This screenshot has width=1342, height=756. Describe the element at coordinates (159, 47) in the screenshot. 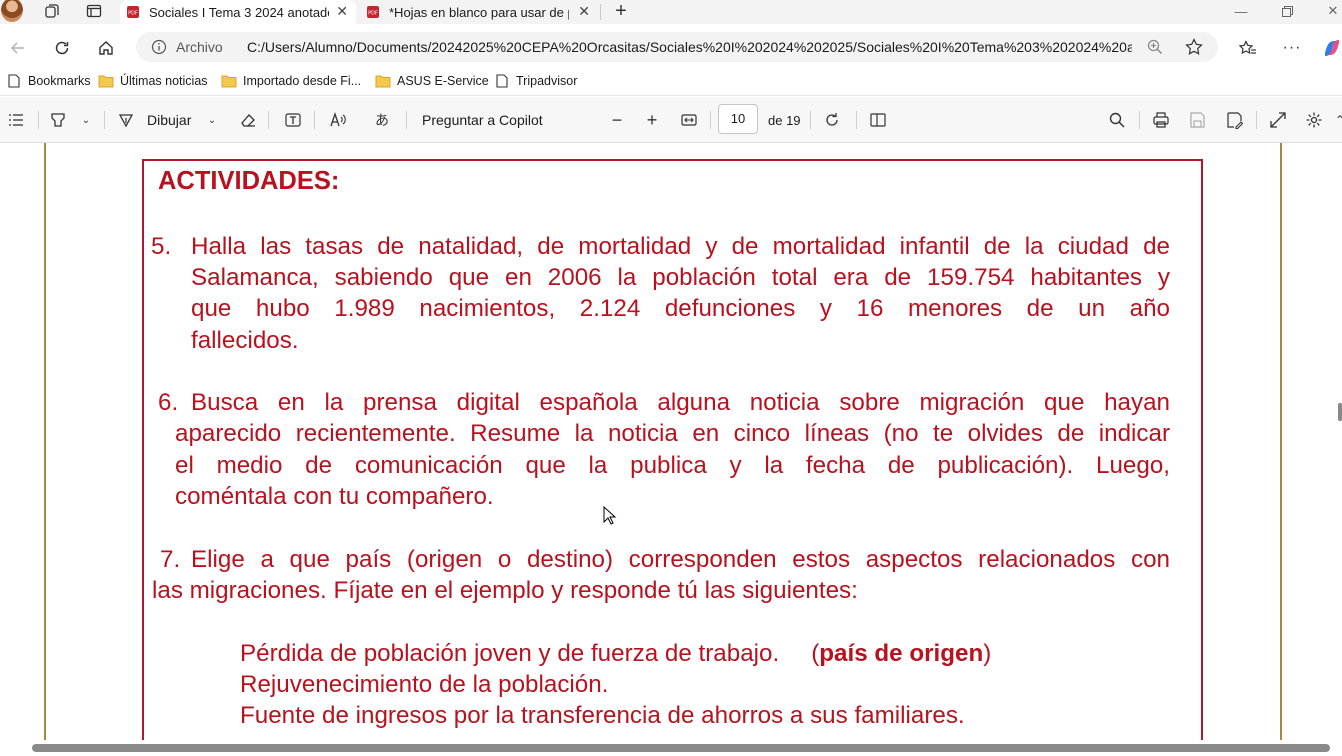

I see `info-icon` at that location.